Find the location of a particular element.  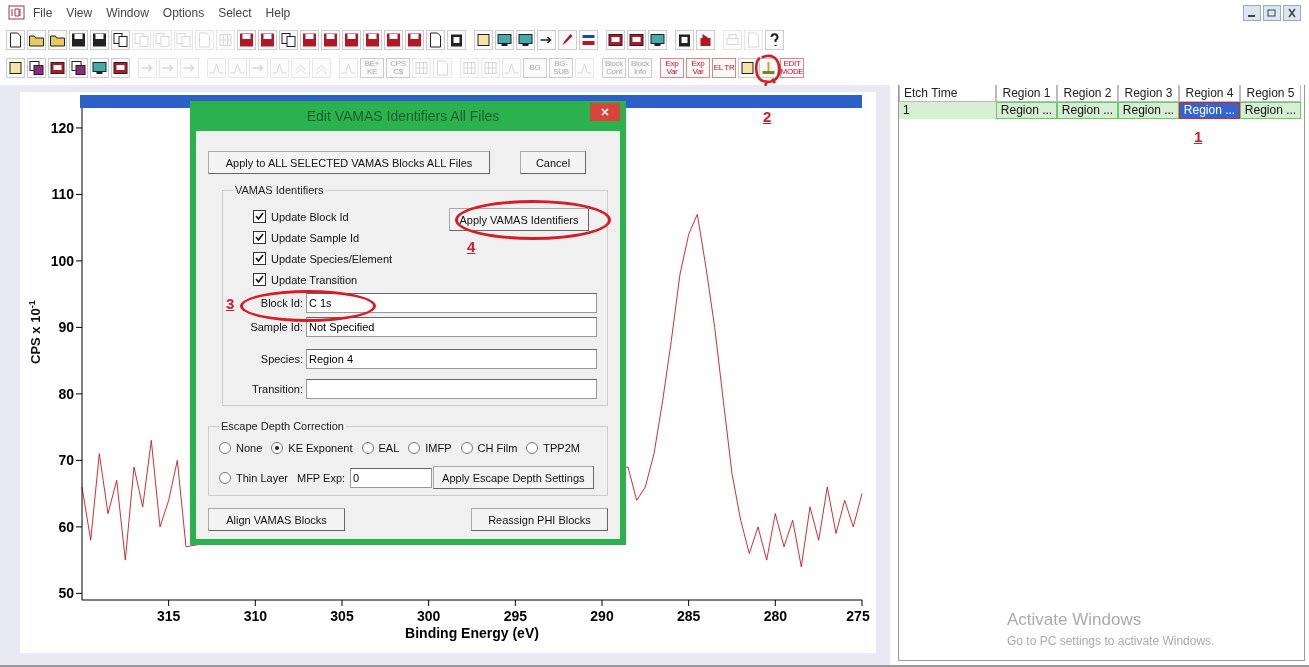

annotation-number: 1 is located at coordinates (1198, 136).